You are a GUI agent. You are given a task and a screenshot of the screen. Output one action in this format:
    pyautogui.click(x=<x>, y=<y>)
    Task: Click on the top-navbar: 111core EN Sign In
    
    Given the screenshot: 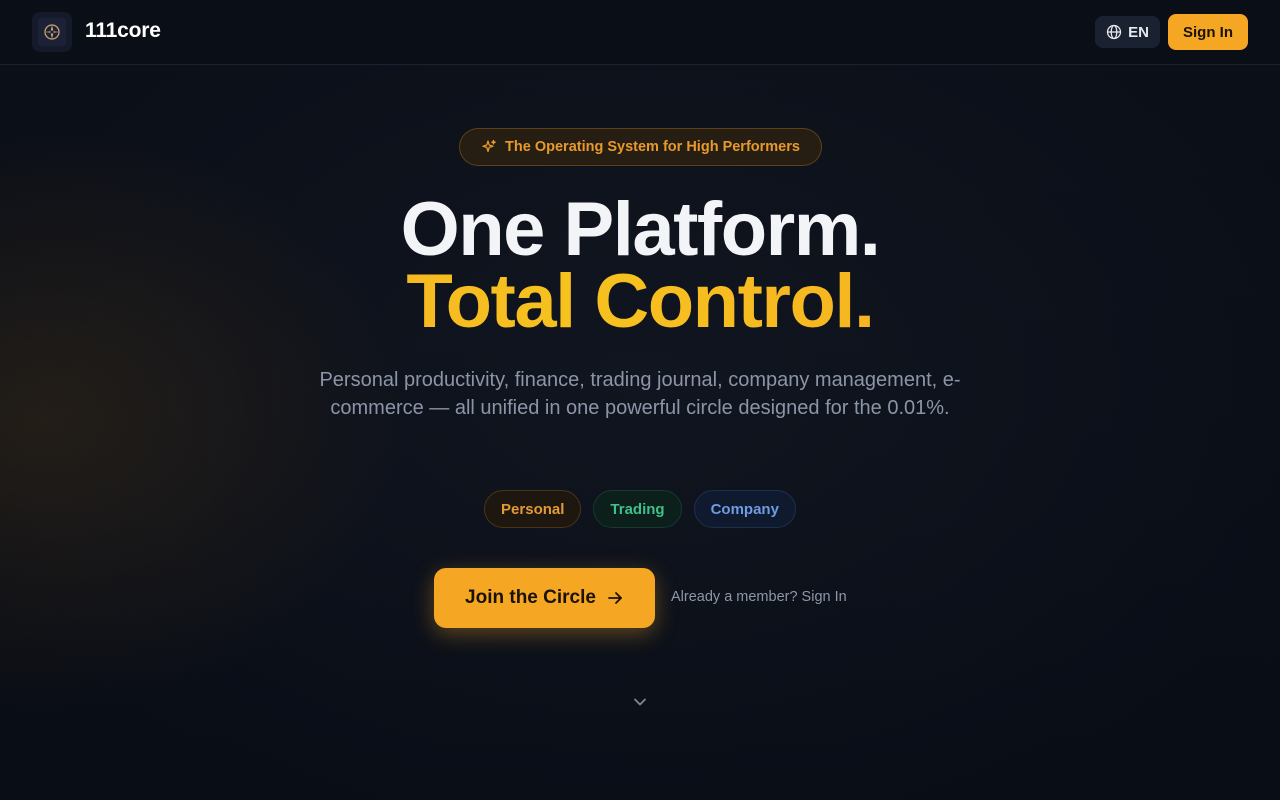 What is the action you would take?
    pyautogui.click(x=640, y=32)
    